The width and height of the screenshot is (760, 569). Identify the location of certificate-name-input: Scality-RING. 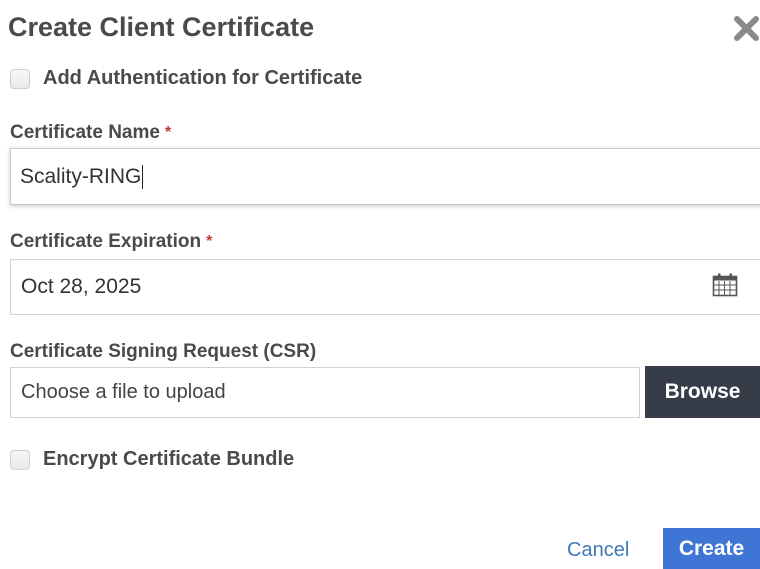
(385, 176).